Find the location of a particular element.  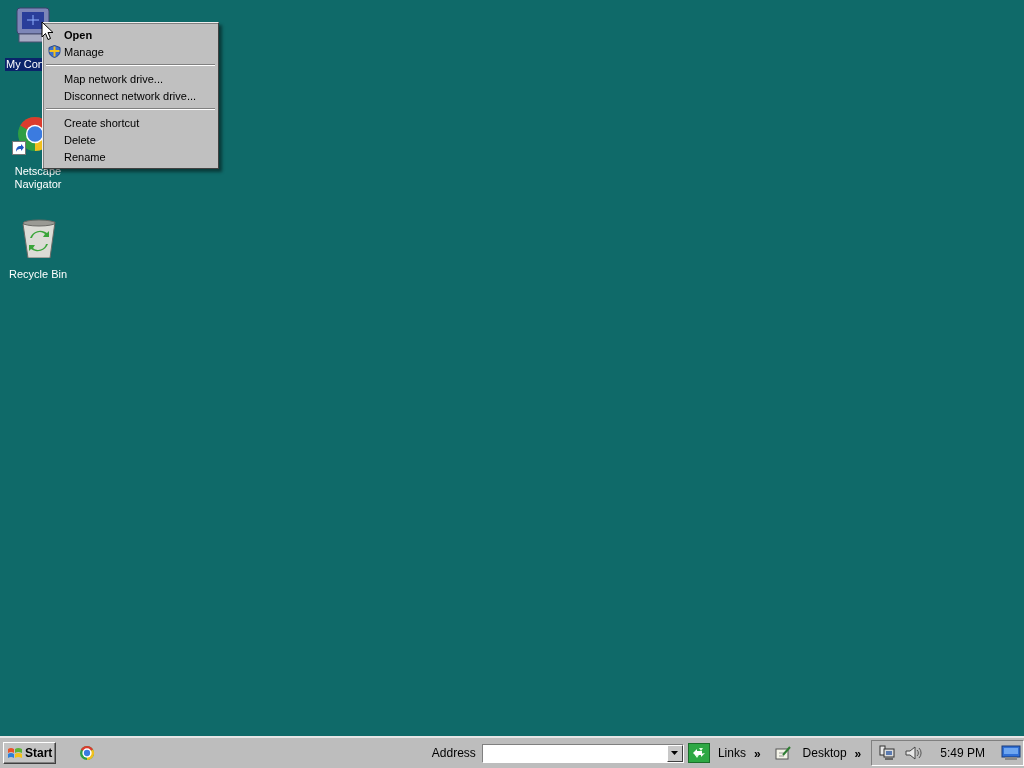

icon-label: Recycle Bin is located at coordinates (38, 274).